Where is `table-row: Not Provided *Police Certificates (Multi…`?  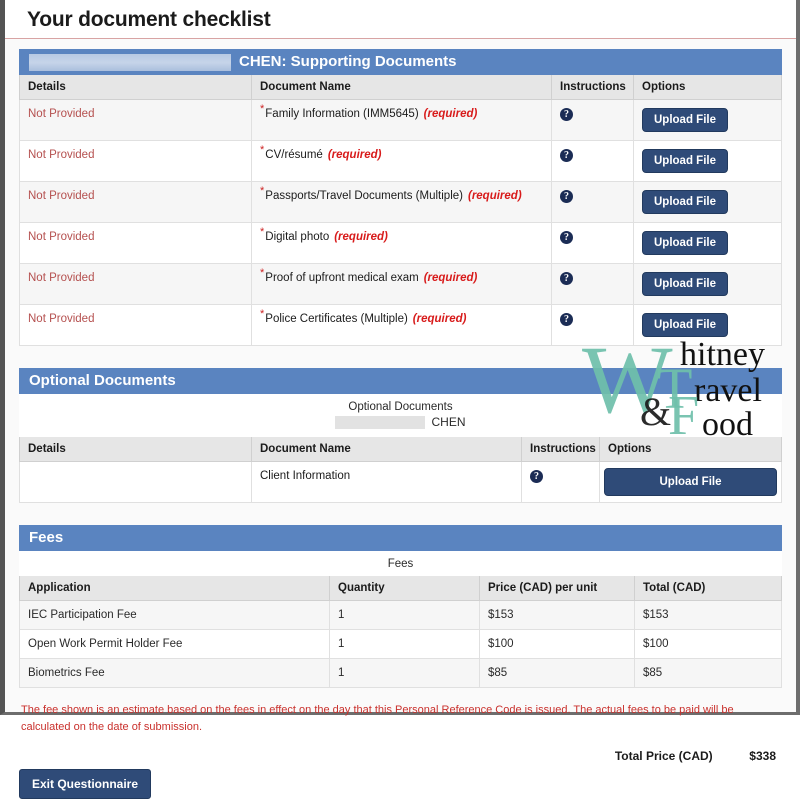
table-row: Not Provided *Police Certificates (Multi… is located at coordinates (400, 325).